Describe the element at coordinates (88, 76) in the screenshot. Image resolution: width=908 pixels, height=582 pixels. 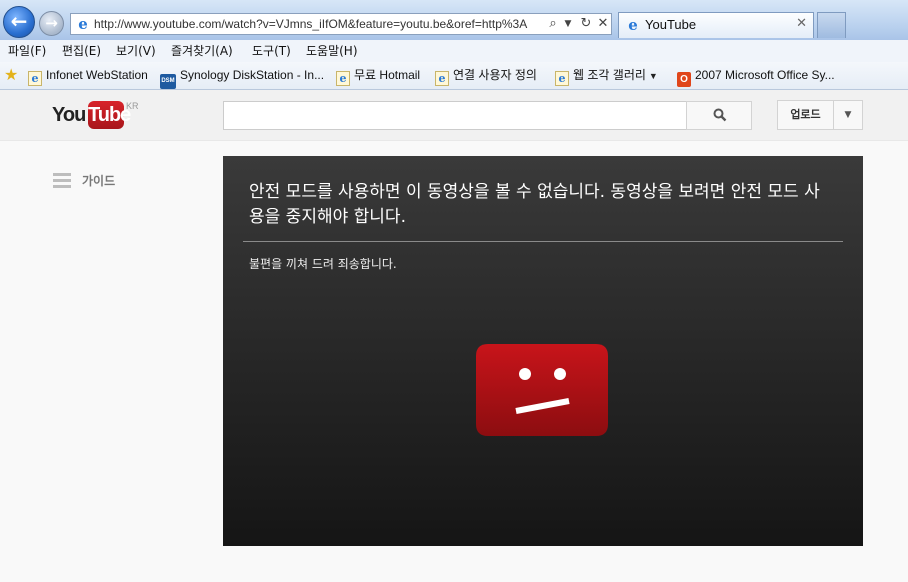
I see `favorite-link: e Infonet WebStation` at that location.